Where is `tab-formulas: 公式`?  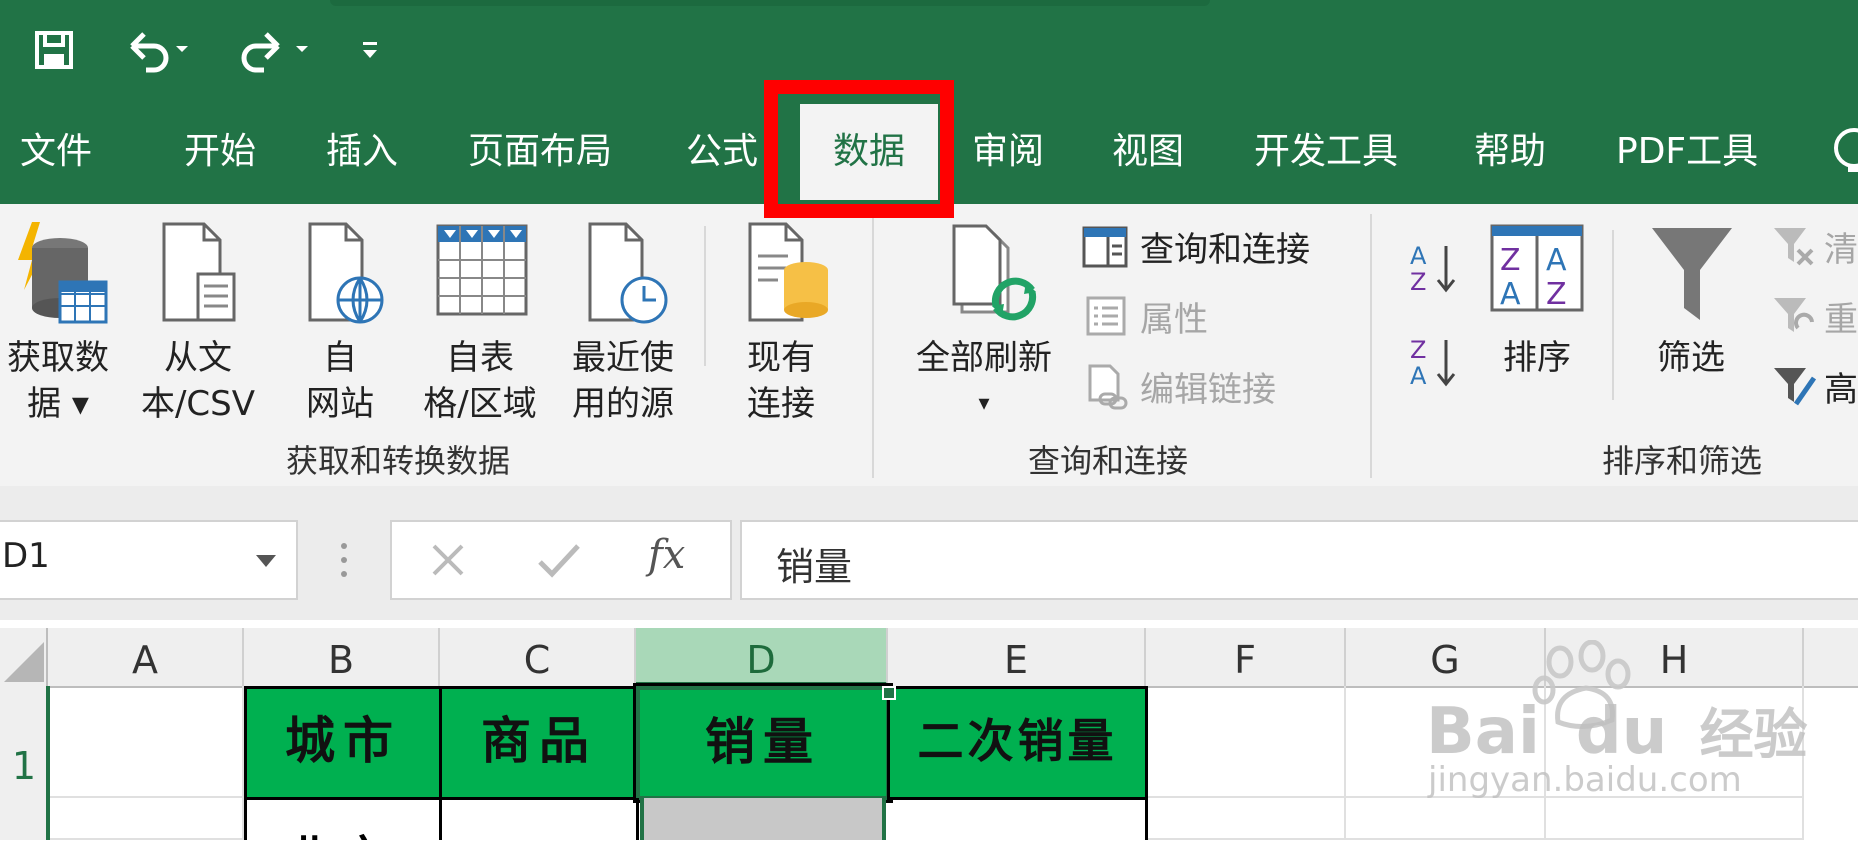
tab-formulas: 公式 is located at coordinates (722, 152).